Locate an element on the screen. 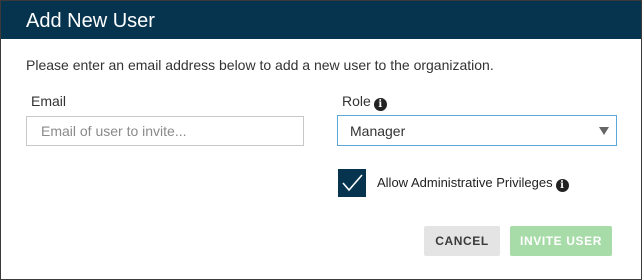 Image resolution: width=642 pixels, height=280 pixels. cancel-button: CANCEL is located at coordinates (462, 241).